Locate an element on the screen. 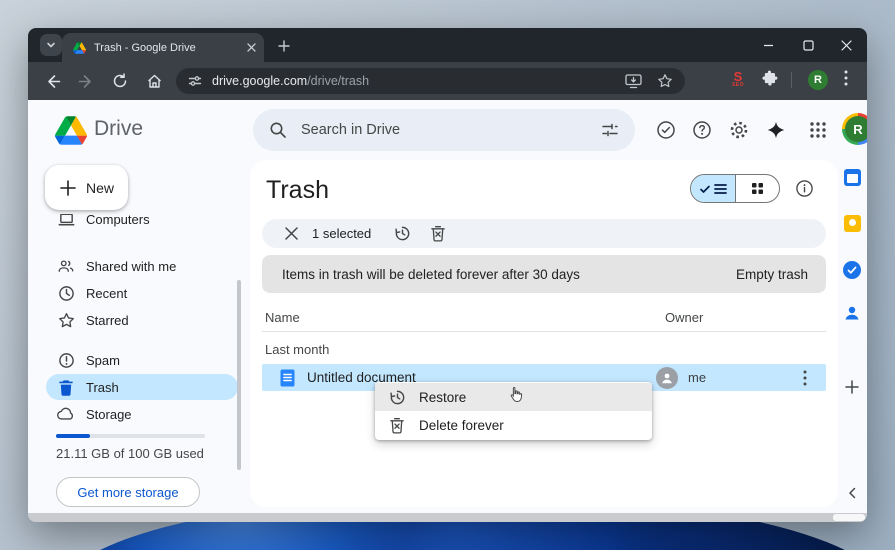 The image size is (895, 550). drive-app-name: Drive is located at coordinates (119, 128).